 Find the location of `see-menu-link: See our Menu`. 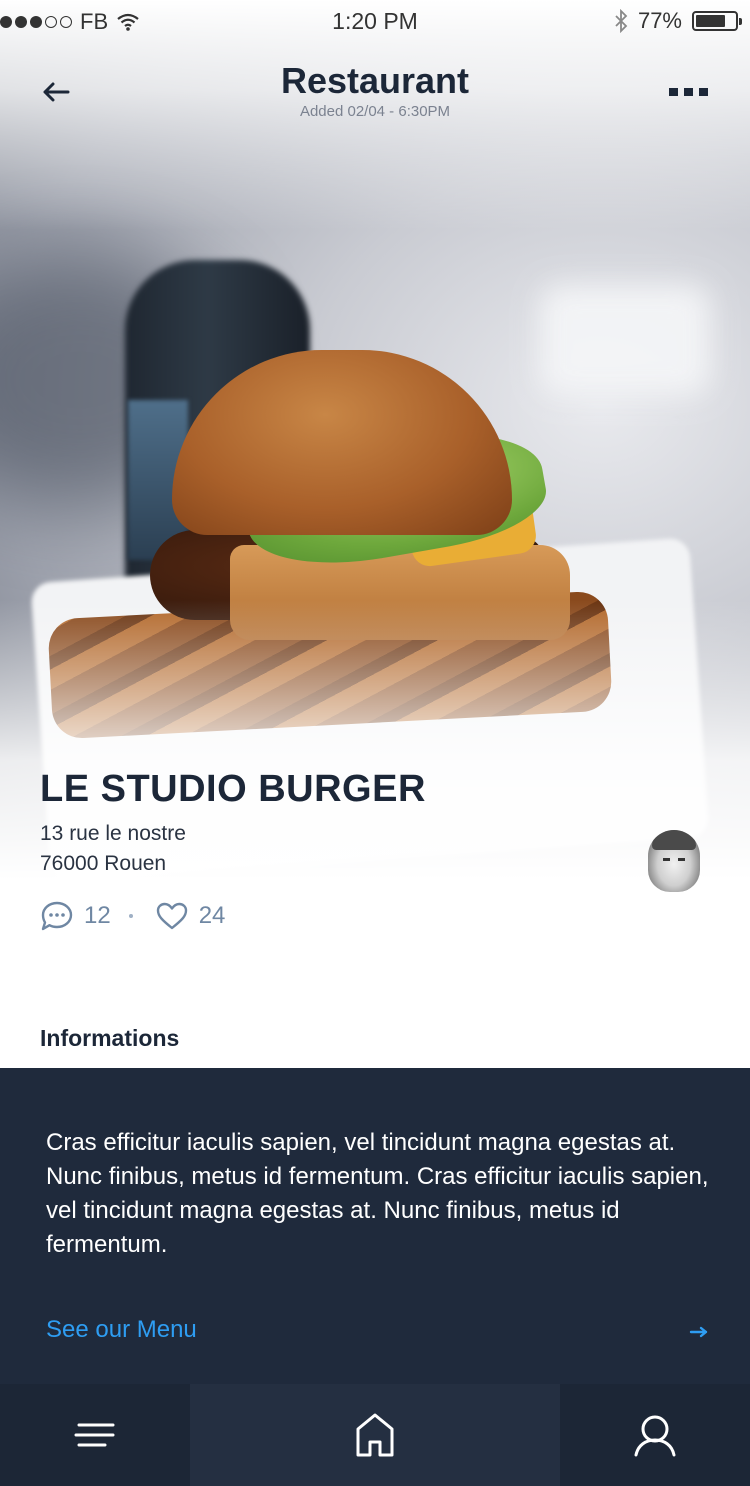

see-menu-link: See our Menu is located at coordinates (121, 1330).